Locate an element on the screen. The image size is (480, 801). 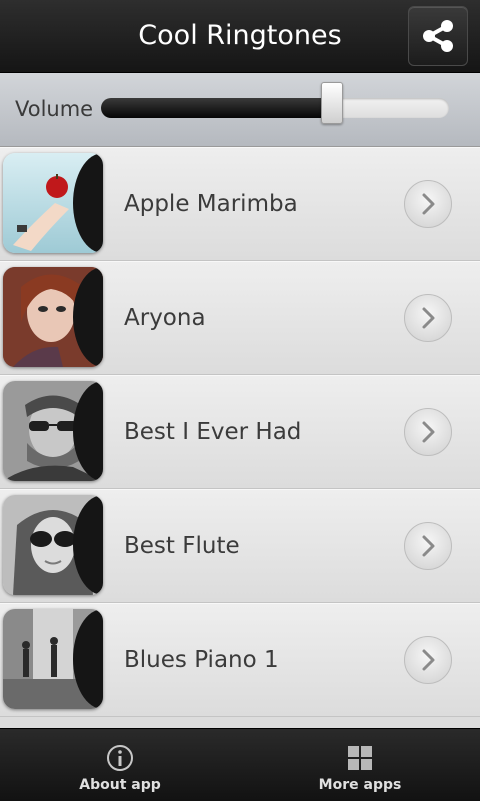
album-art-street is located at coordinates (53, 659).